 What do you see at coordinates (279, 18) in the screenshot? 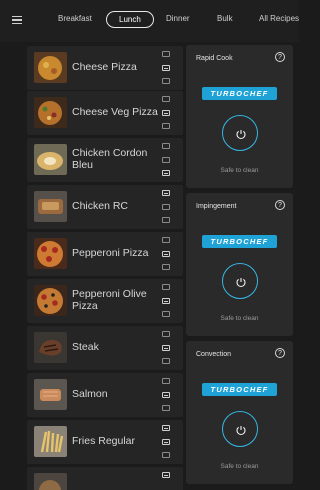
I see `tab-all-recipes: All Recipes` at bounding box center [279, 18].